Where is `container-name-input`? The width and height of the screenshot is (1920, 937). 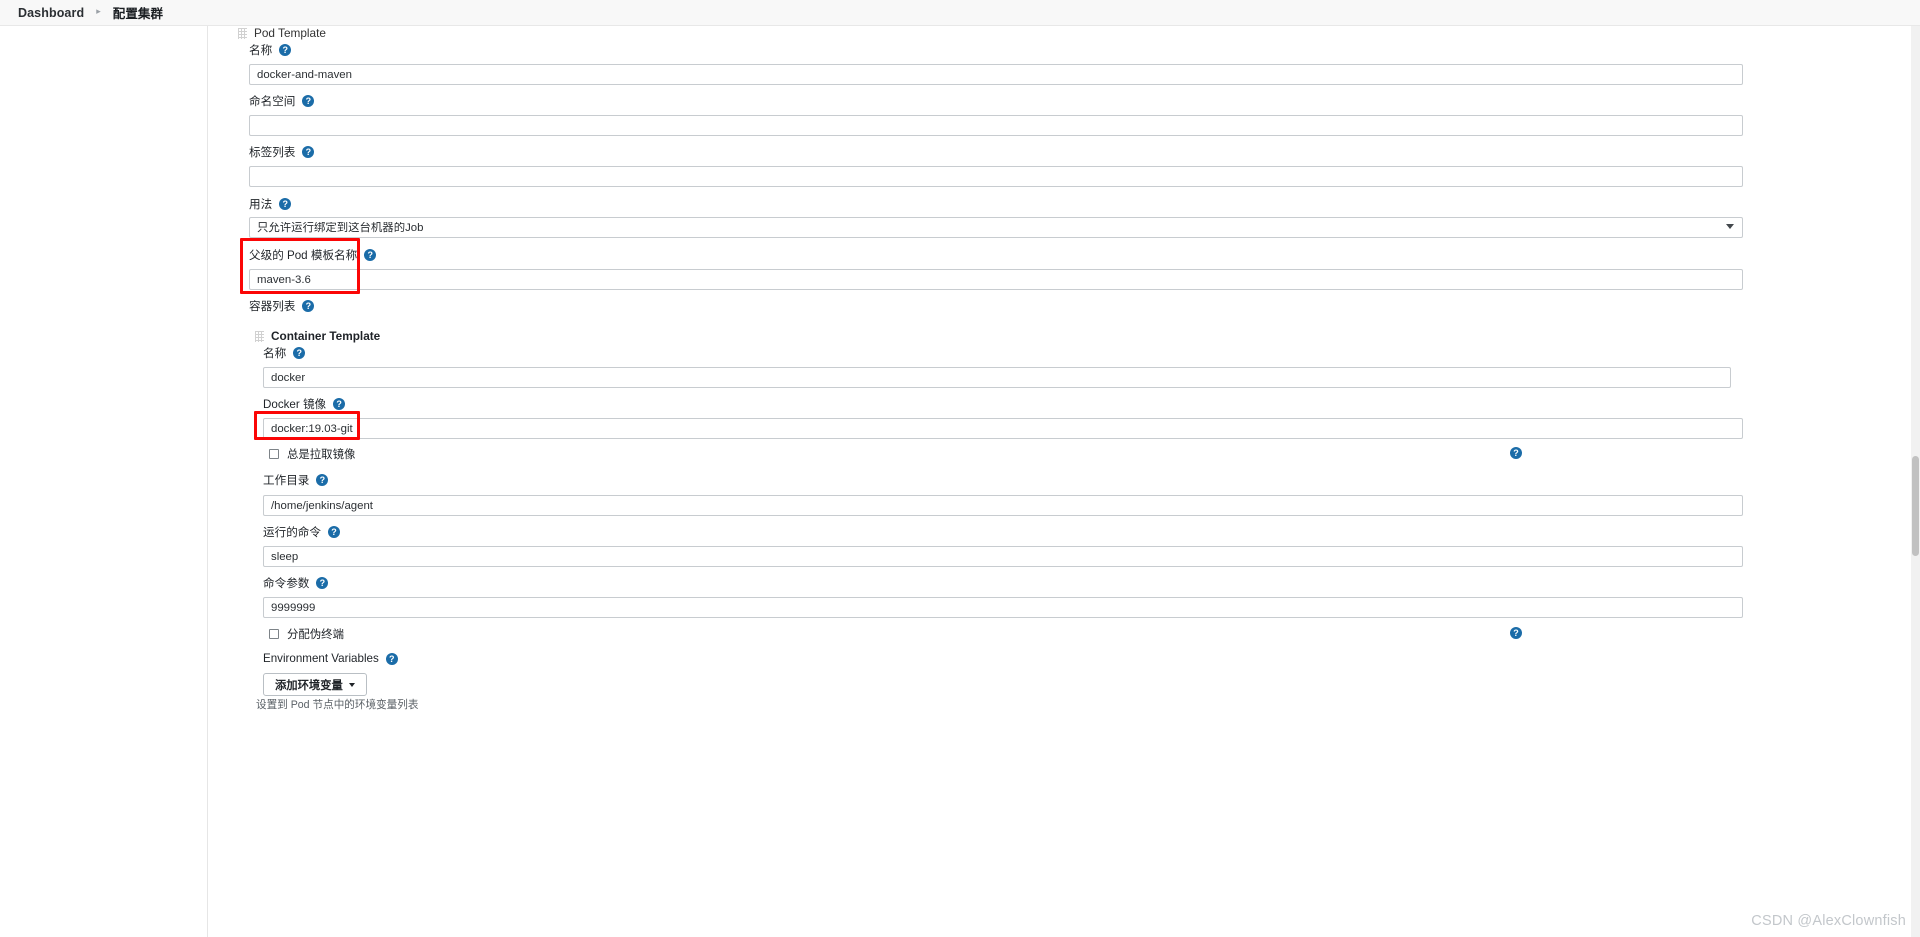 container-name-input is located at coordinates (997, 377).